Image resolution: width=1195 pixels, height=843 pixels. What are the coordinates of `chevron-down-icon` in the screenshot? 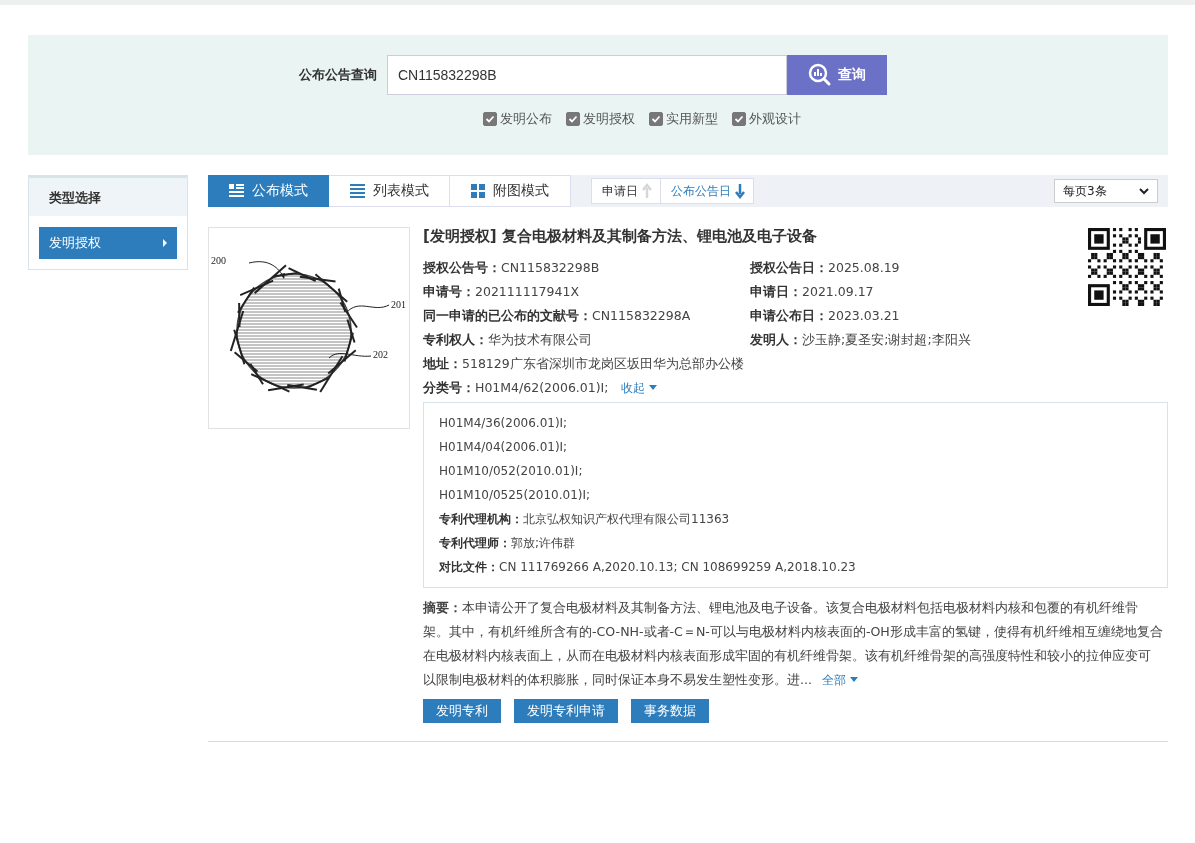 It's located at (1144, 191).